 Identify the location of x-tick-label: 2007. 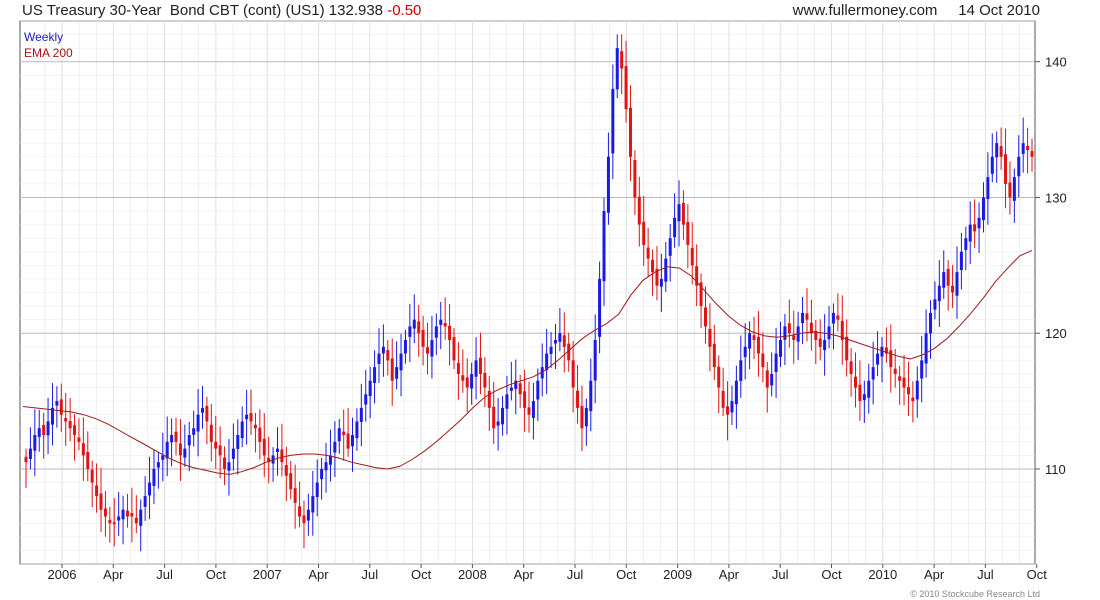
(267, 574).